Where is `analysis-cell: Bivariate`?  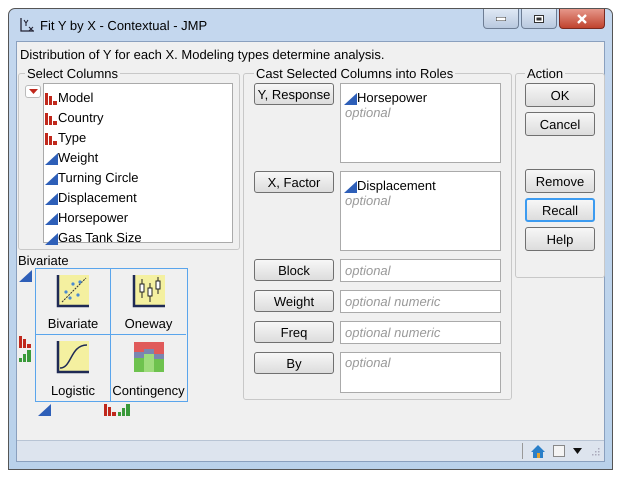
analysis-cell: Bivariate is located at coordinates (73, 302).